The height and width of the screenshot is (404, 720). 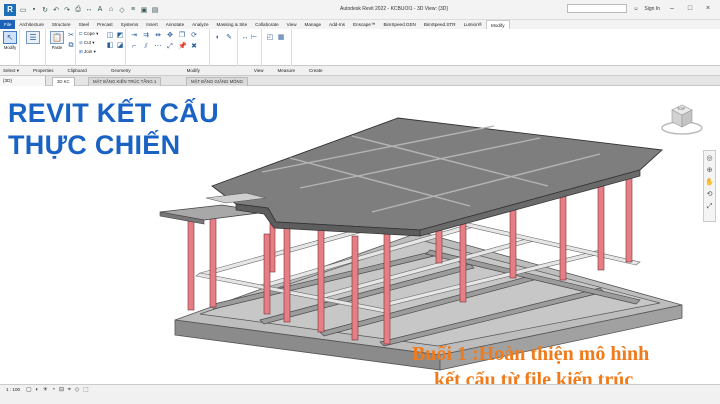 I want to click on close-button: ×, so click(x=708, y=8).